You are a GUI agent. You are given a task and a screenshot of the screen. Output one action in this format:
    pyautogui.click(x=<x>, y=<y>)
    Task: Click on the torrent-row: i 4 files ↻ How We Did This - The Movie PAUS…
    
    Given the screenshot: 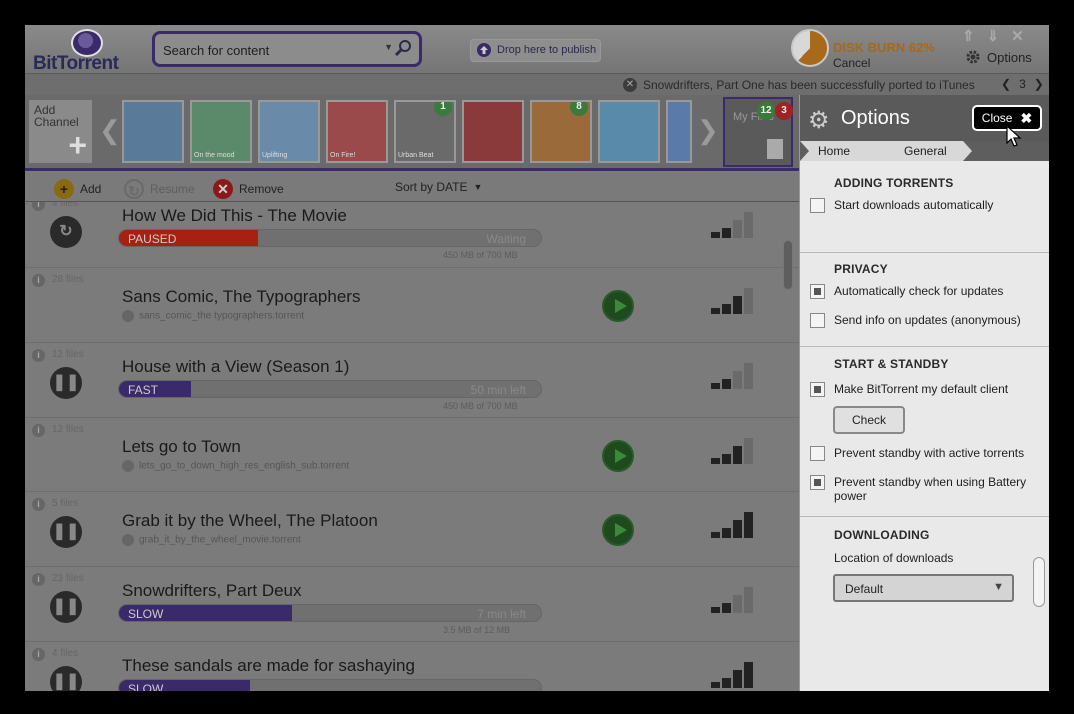 What is the action you would take?
    pyautogui.click(x=412, y=235)
    